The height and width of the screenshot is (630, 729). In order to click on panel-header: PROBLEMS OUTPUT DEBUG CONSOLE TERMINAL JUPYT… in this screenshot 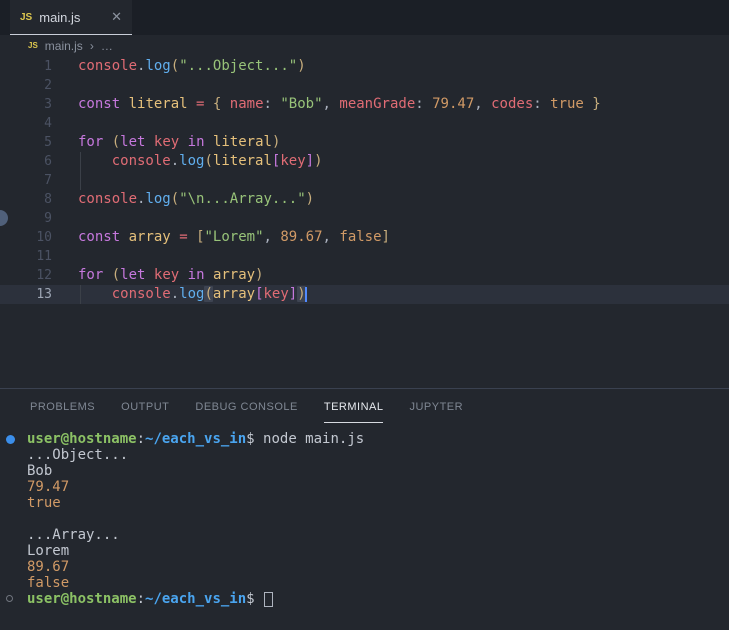, I will do `click(364, 406)`.